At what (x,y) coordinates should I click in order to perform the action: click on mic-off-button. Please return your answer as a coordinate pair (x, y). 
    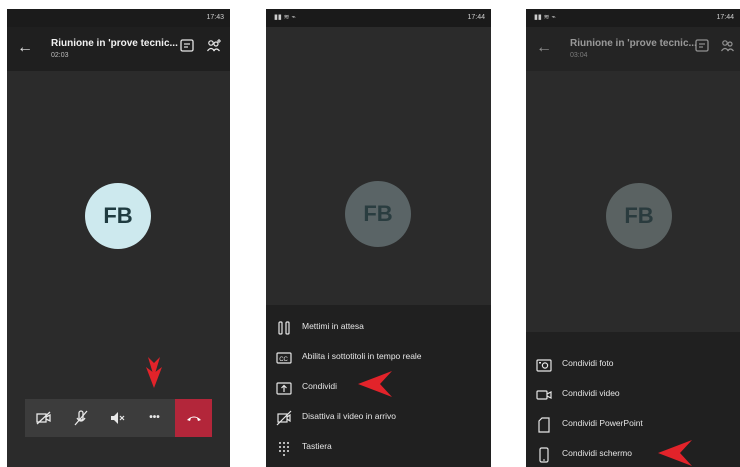
    Looking at the image, I should click on (80, 418).